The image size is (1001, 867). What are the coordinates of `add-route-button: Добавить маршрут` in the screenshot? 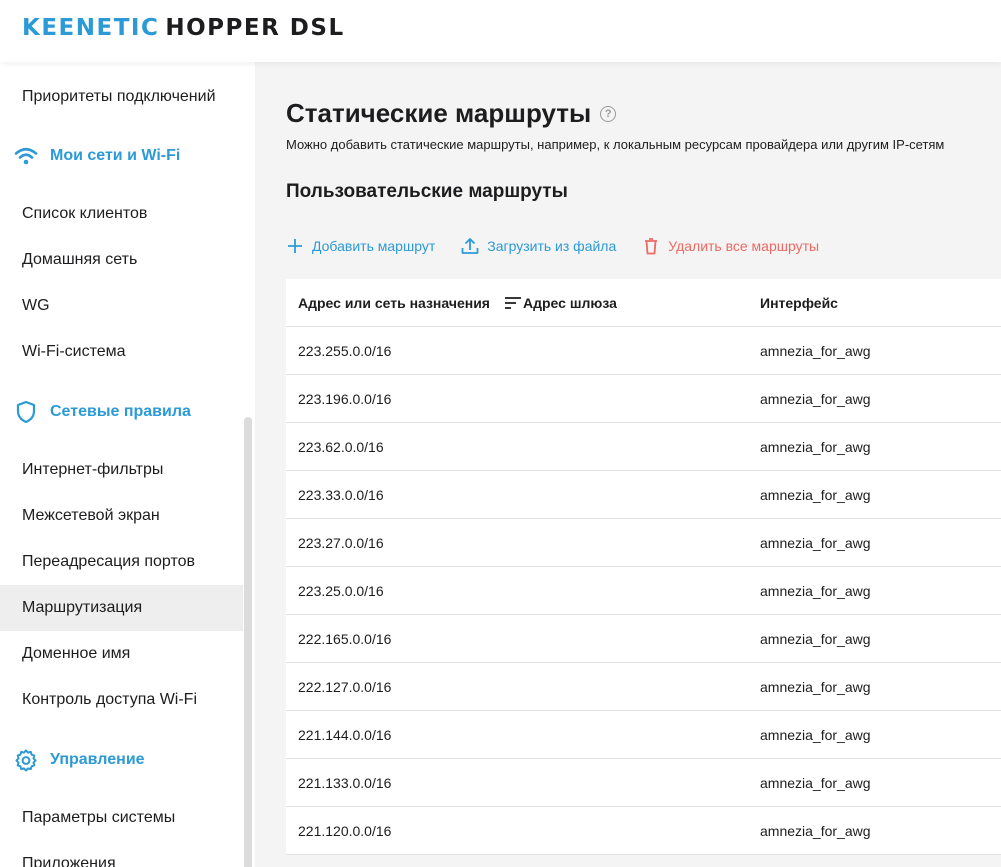 It's located at (360, 246).